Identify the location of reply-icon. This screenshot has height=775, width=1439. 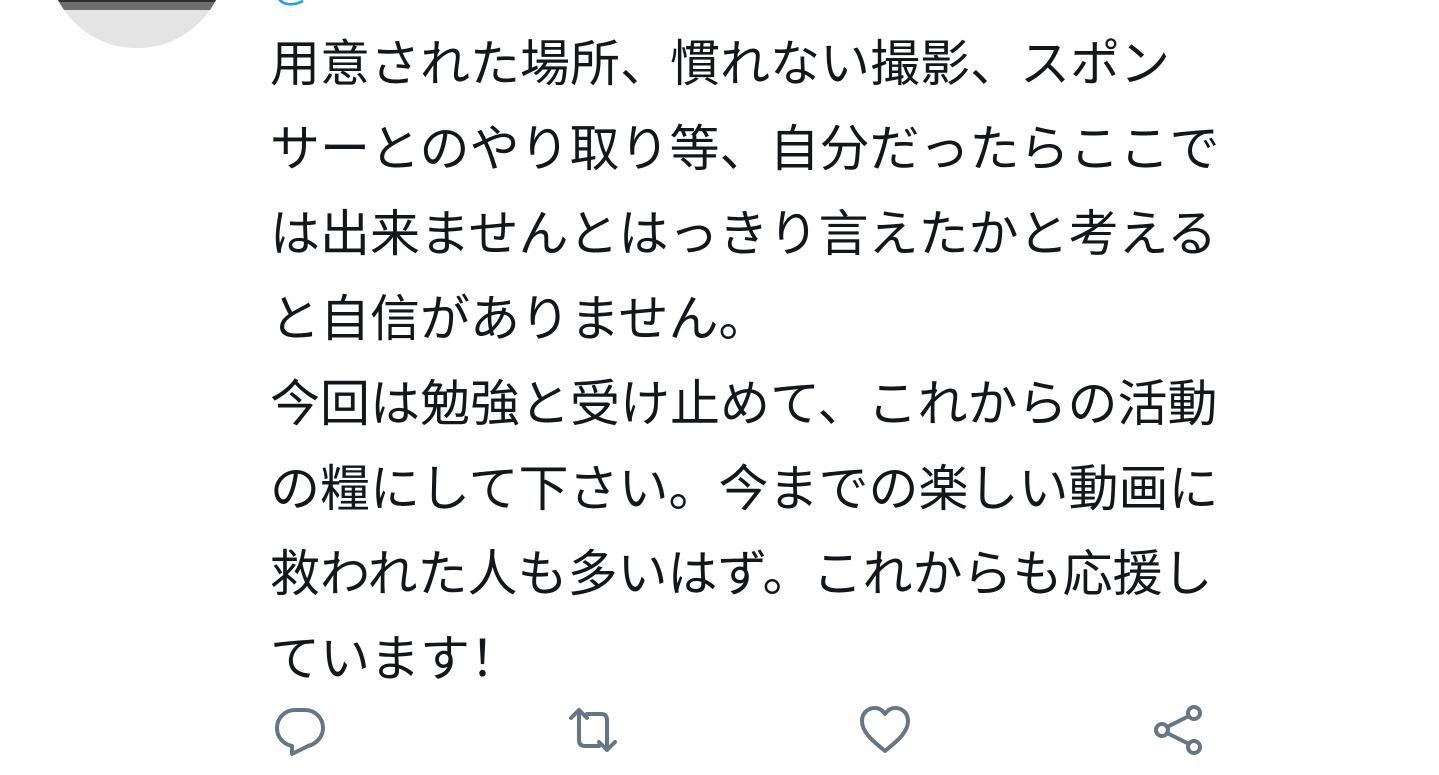
(300, 732).